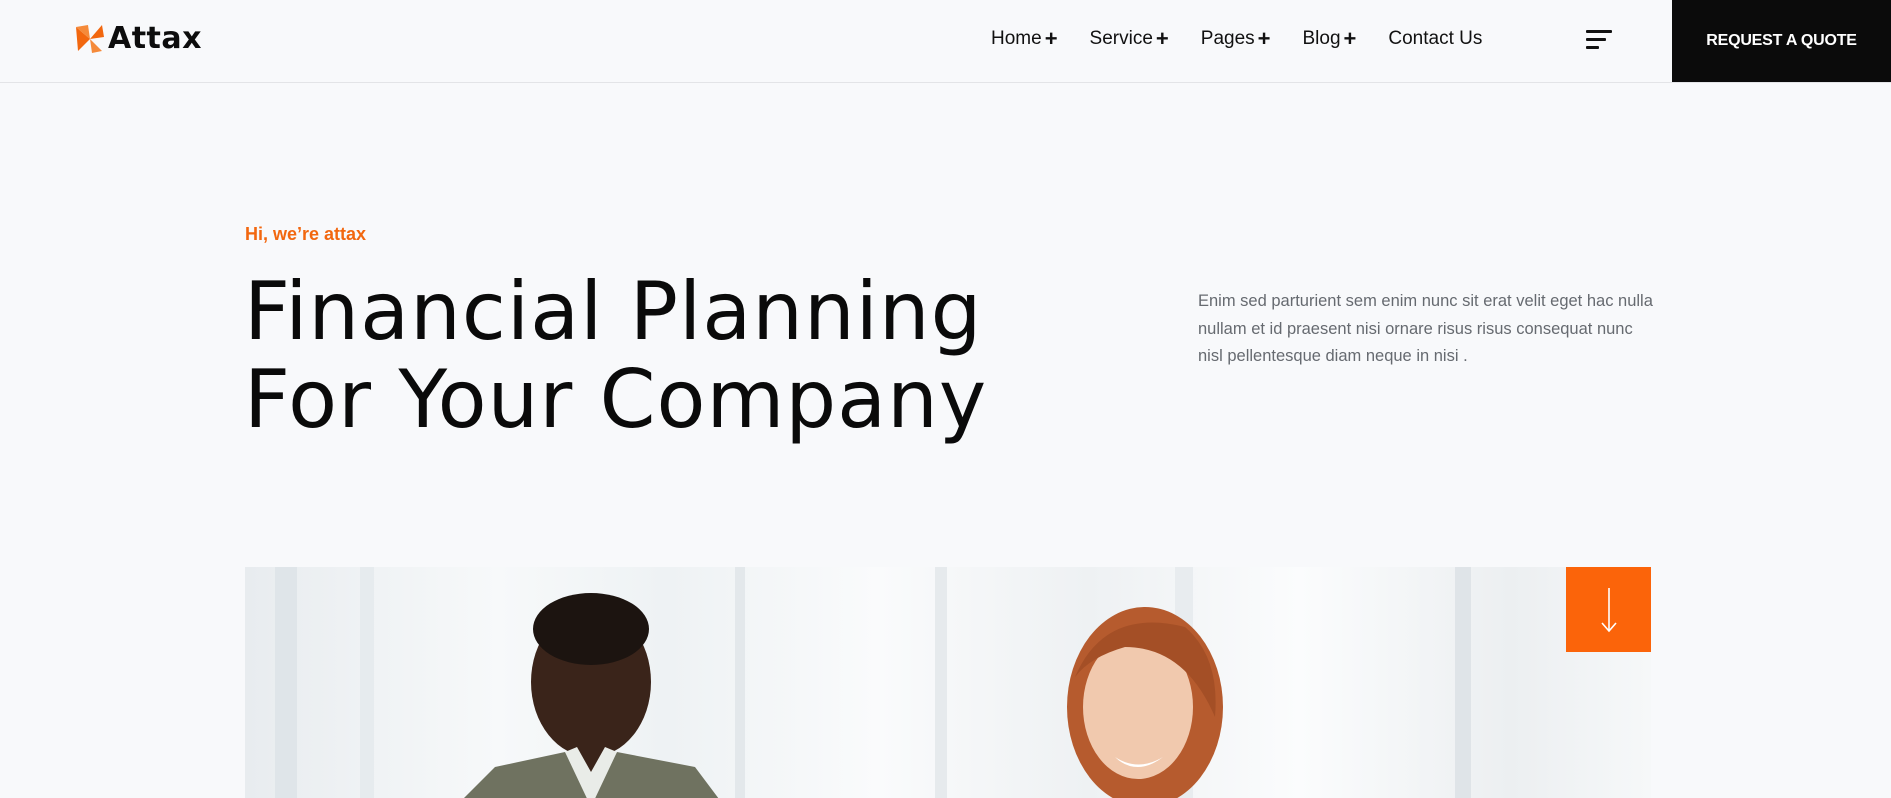  Describe the element at coordinates (1227, 38) in the screenshot. I see `nav-item-label: Pages` at that location.